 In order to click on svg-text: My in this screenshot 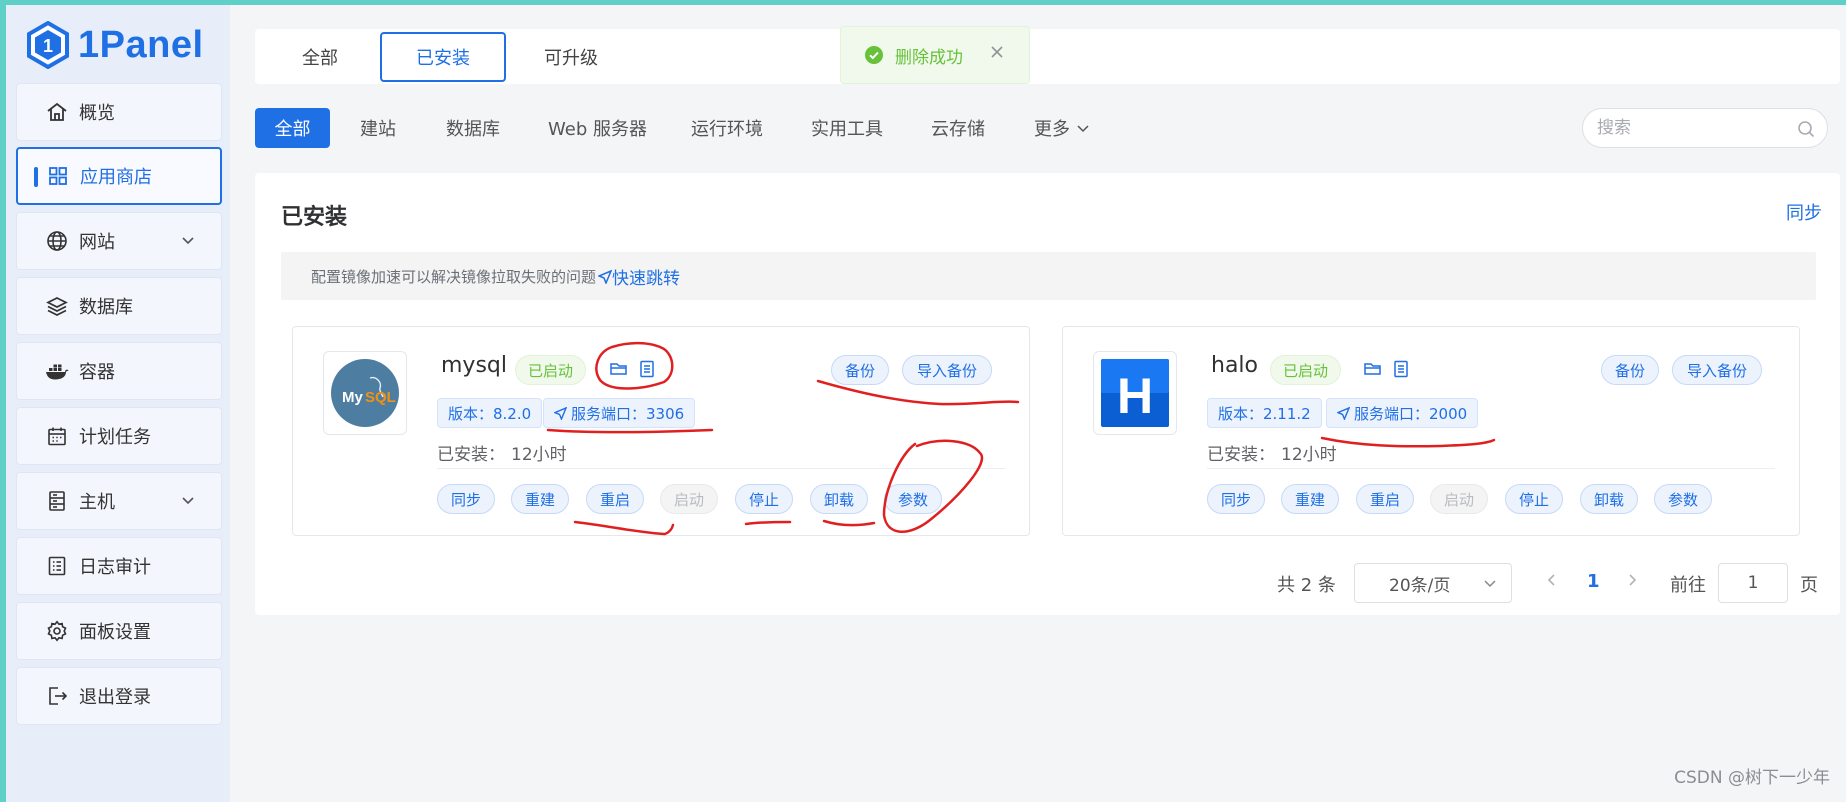, I will do `click(352, 397)`.